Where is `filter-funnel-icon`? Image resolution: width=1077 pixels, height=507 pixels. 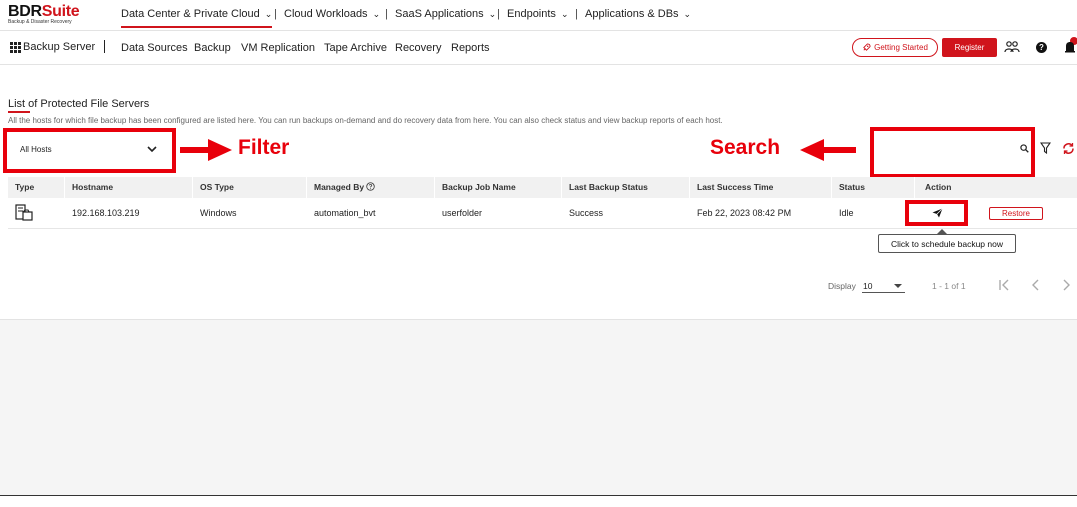
filter-funnel-icon is located at coordinates (1045, 148).